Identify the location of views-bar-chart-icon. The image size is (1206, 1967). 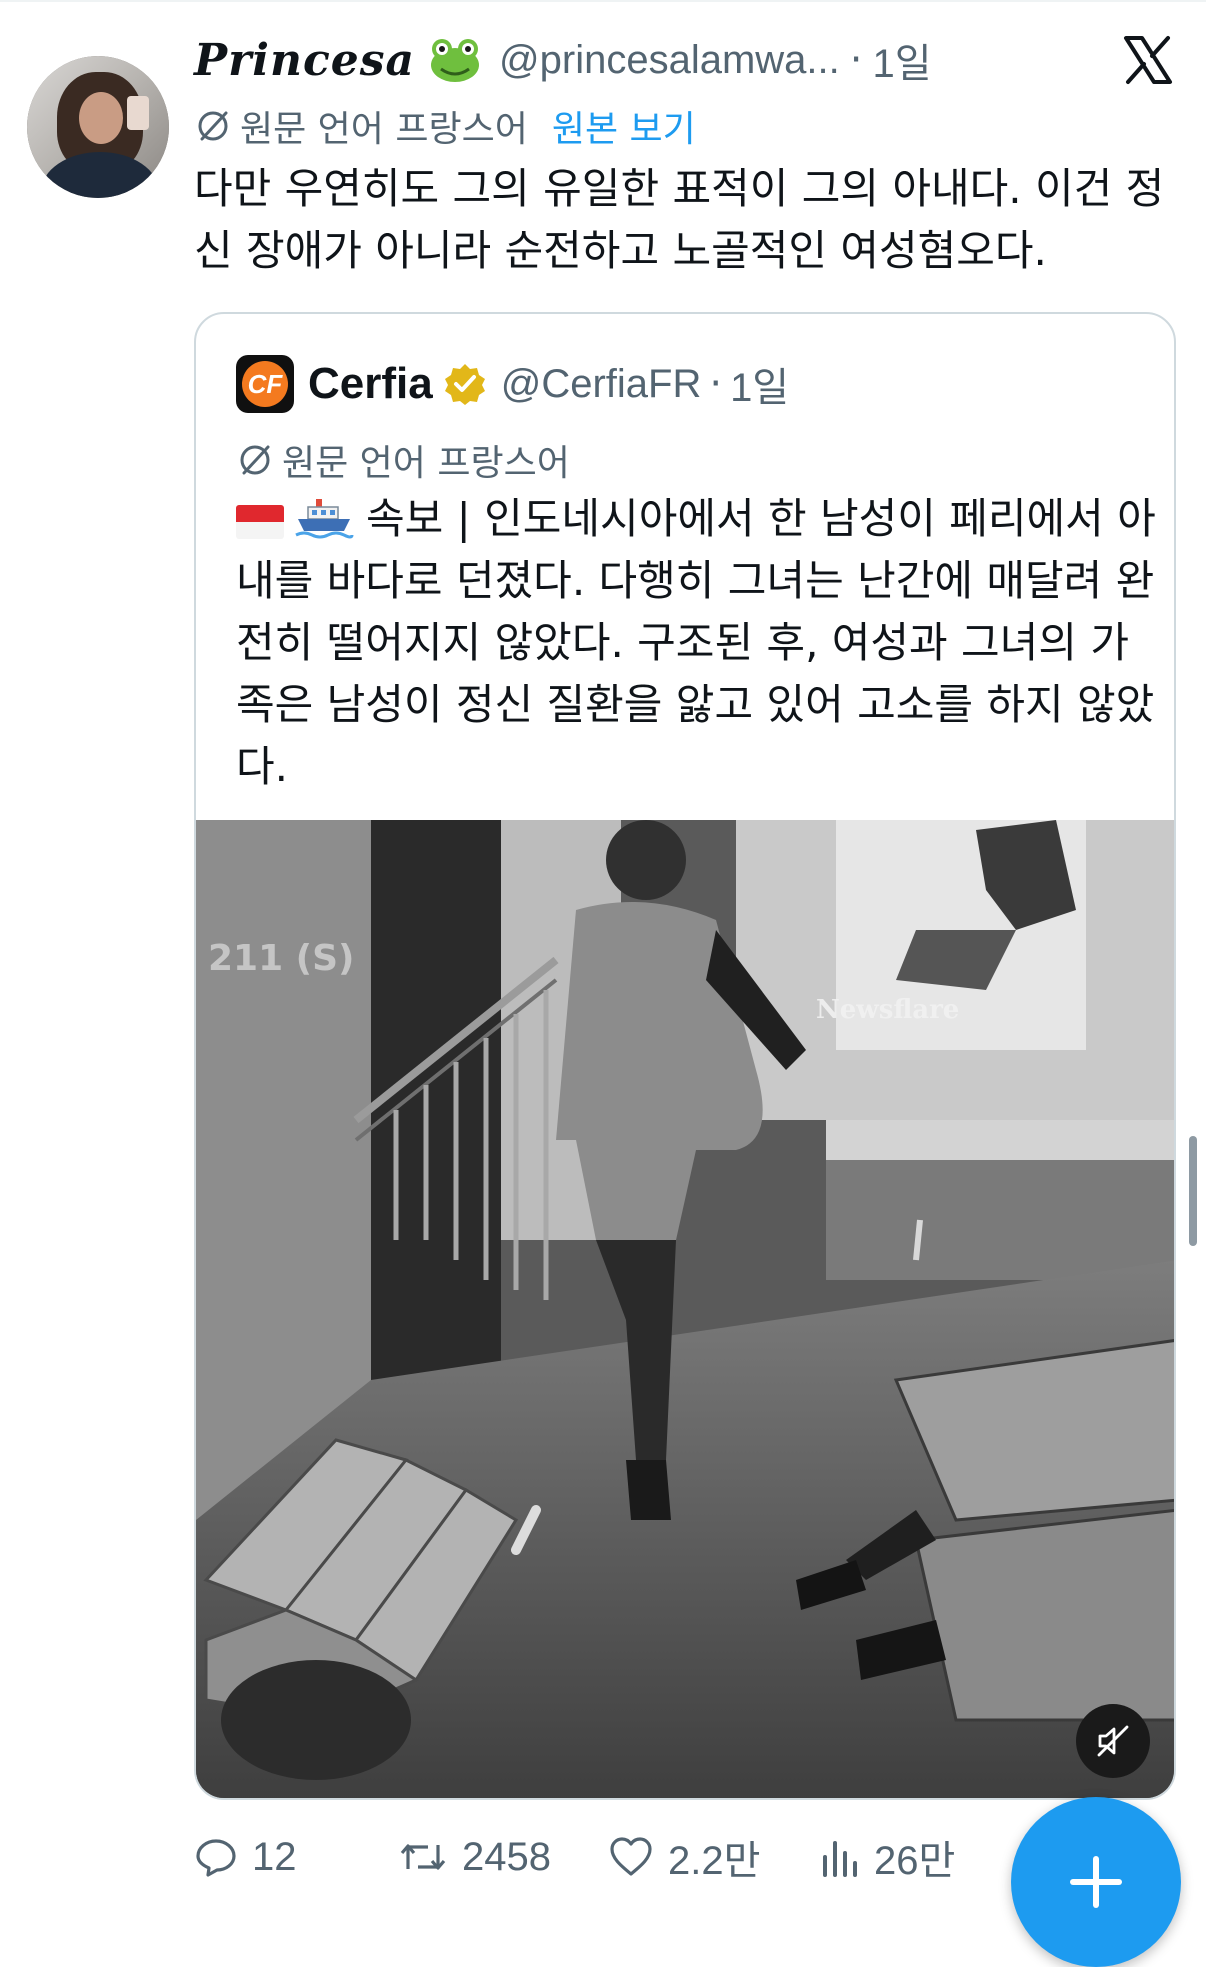
(840, 1859).